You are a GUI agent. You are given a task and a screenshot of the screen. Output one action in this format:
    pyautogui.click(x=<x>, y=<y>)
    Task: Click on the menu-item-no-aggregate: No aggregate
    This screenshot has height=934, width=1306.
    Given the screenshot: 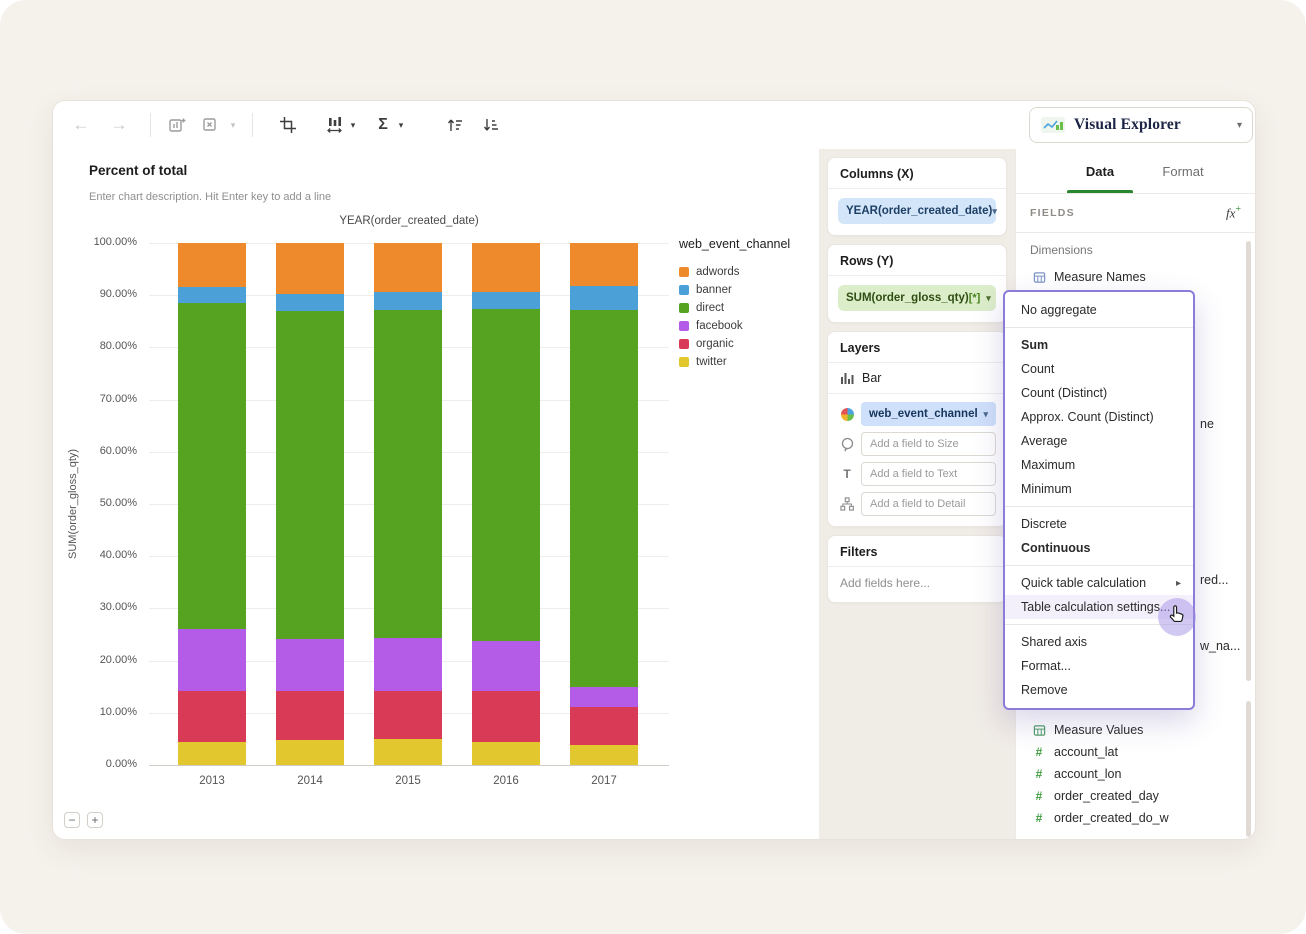 What is the action you would take?
    pyautogui.click(x=1099, y=310)
    